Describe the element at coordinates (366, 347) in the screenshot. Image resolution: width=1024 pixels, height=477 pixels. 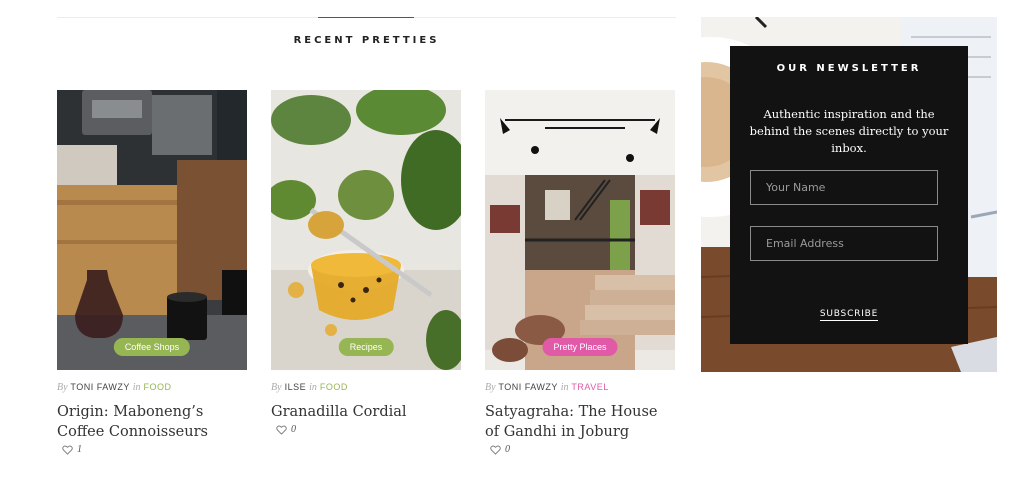
I see `category-pill: Recipes` at that location.